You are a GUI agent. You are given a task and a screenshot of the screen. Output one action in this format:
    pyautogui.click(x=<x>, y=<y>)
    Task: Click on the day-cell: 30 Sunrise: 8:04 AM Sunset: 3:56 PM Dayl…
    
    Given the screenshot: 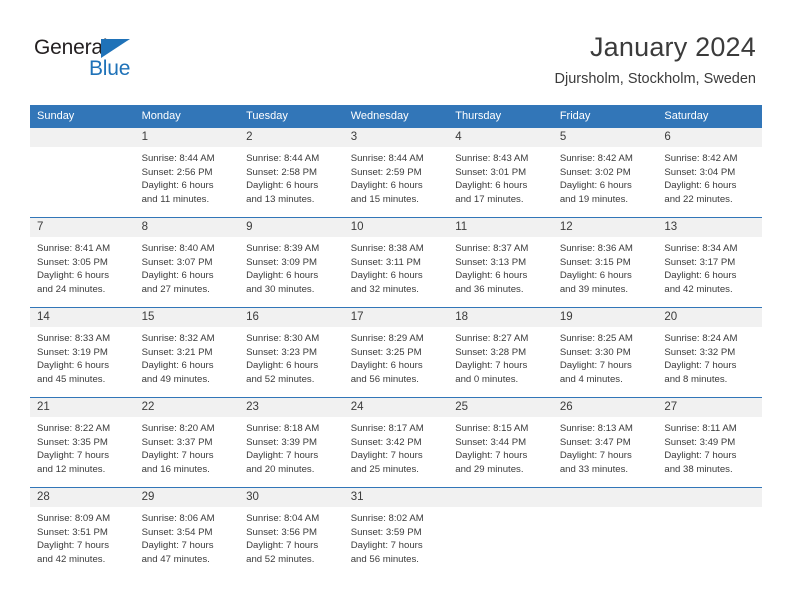 What is the action you would take?
    pyautogui.click(x=291, y=532)
    